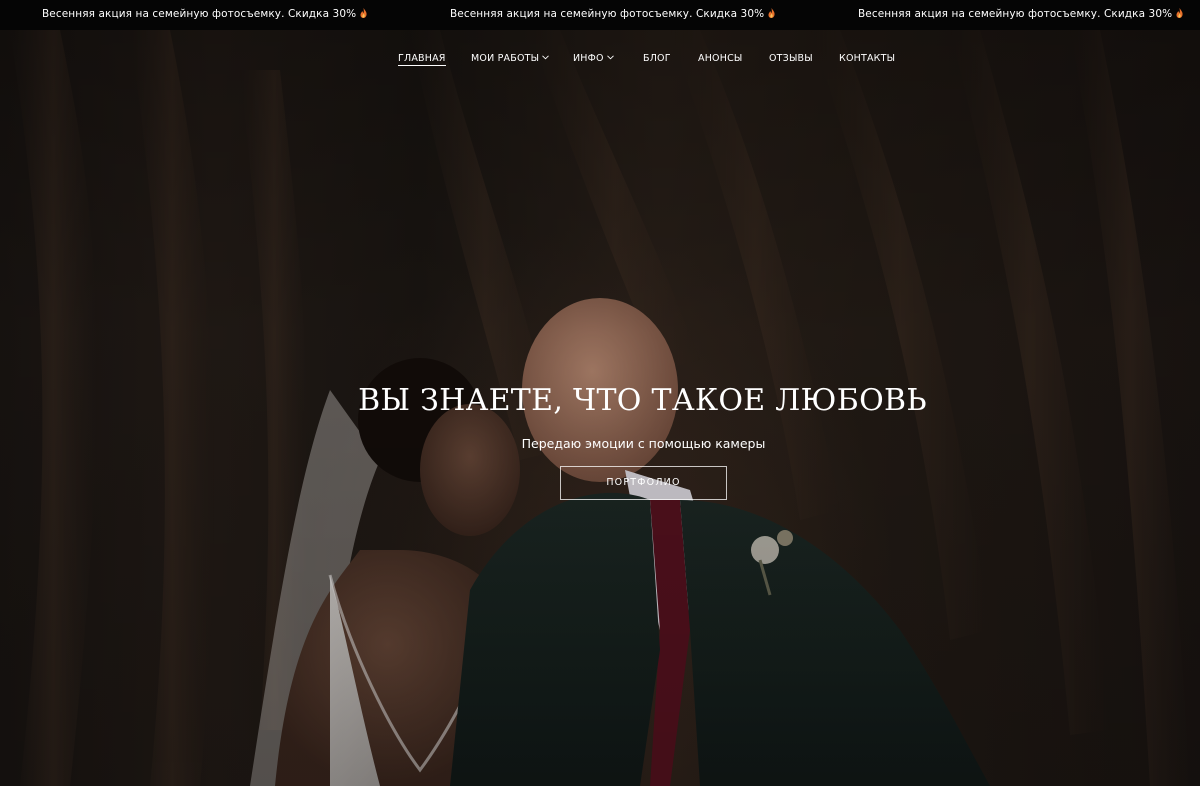  I want to click on nav-item-contacts: КОНТАКТЫ, so click(867, 58).